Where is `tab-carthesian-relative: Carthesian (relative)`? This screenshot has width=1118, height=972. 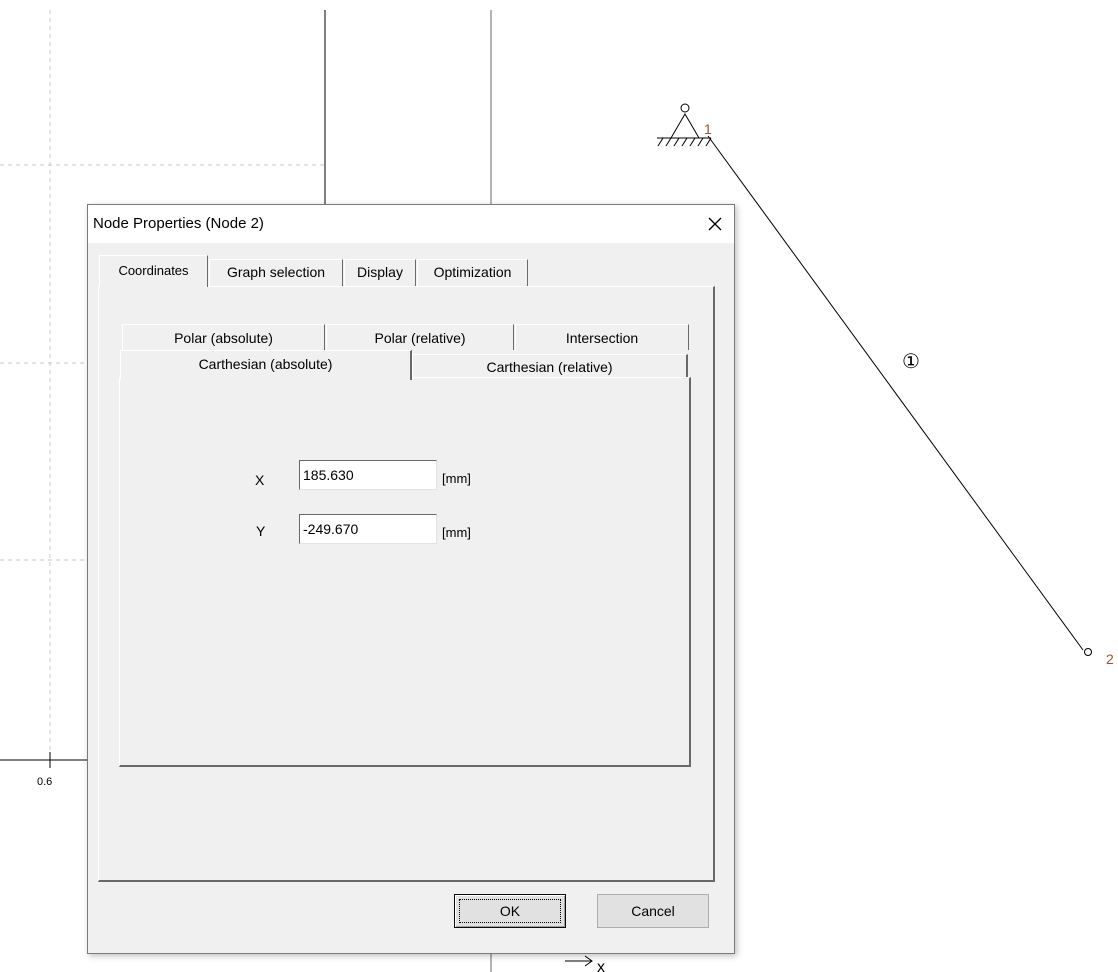
tab-carthesian-relative: Carthesian (relative) is located at coordinates (550, 366).